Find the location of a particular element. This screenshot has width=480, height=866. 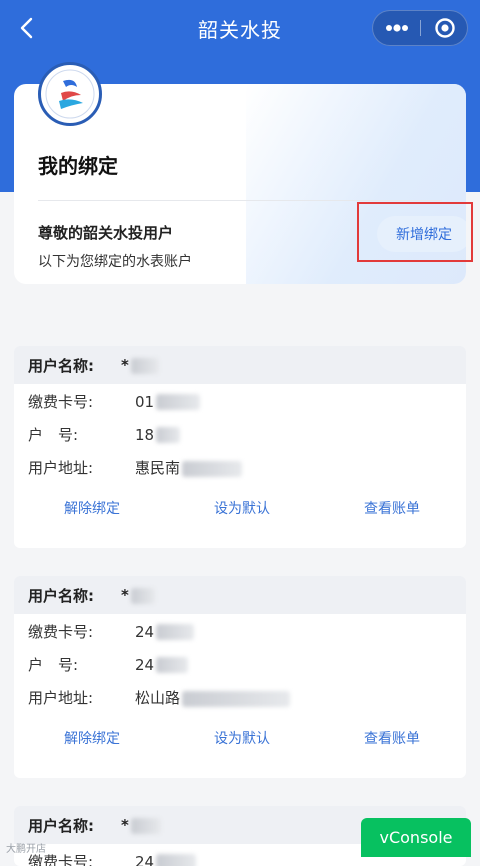

water-company-logo-icon is located at coordinates (70, 94).